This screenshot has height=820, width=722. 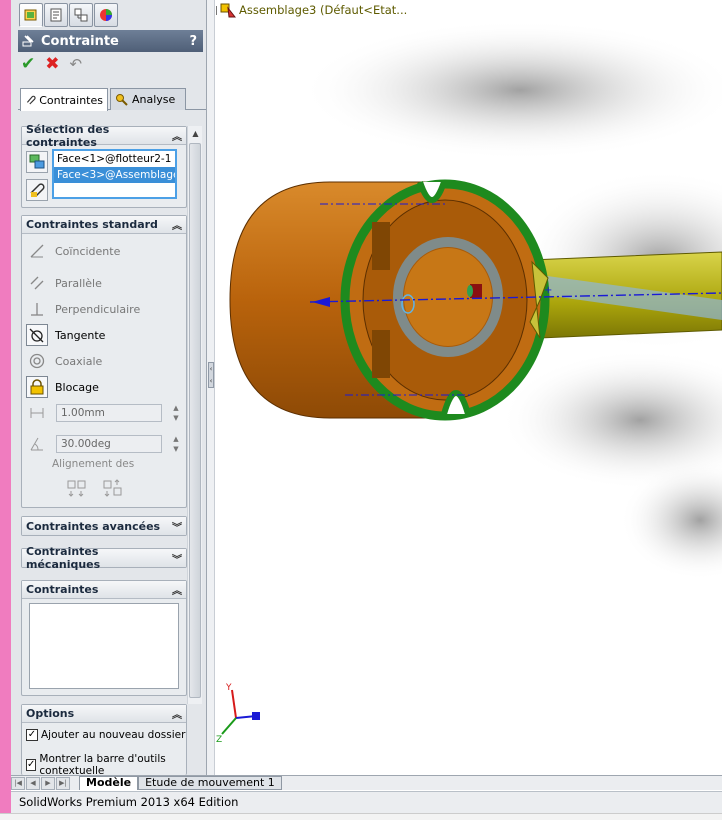 I want to click on mate-concentric: Coaxiale, so click(x=64, y=361).